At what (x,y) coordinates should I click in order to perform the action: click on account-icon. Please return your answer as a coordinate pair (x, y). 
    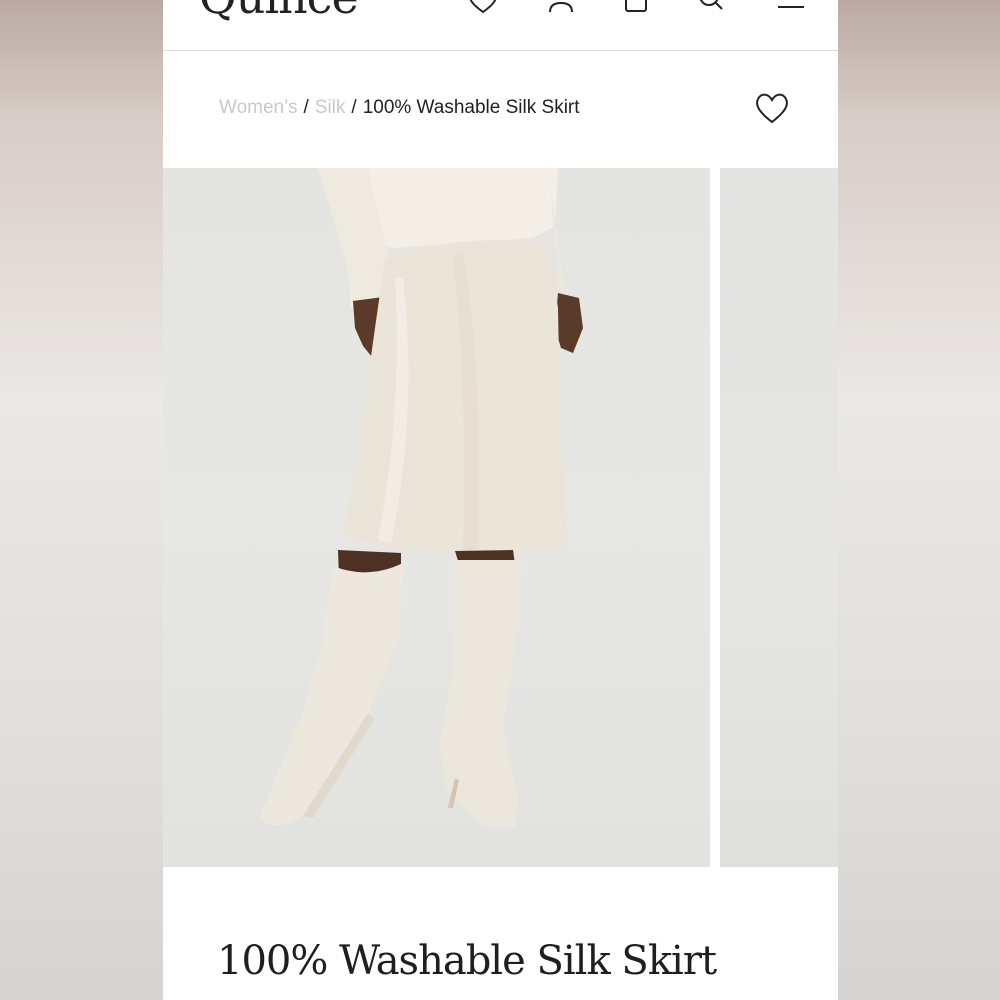
    Looking at the image, I should click on (561, 7).